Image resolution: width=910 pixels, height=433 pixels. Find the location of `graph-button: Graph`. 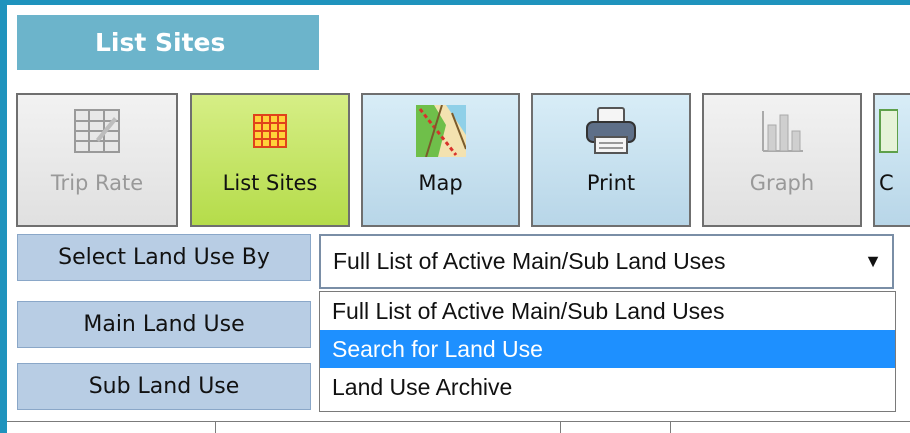

graph-button: Graph is located at coordinates (782, 160).